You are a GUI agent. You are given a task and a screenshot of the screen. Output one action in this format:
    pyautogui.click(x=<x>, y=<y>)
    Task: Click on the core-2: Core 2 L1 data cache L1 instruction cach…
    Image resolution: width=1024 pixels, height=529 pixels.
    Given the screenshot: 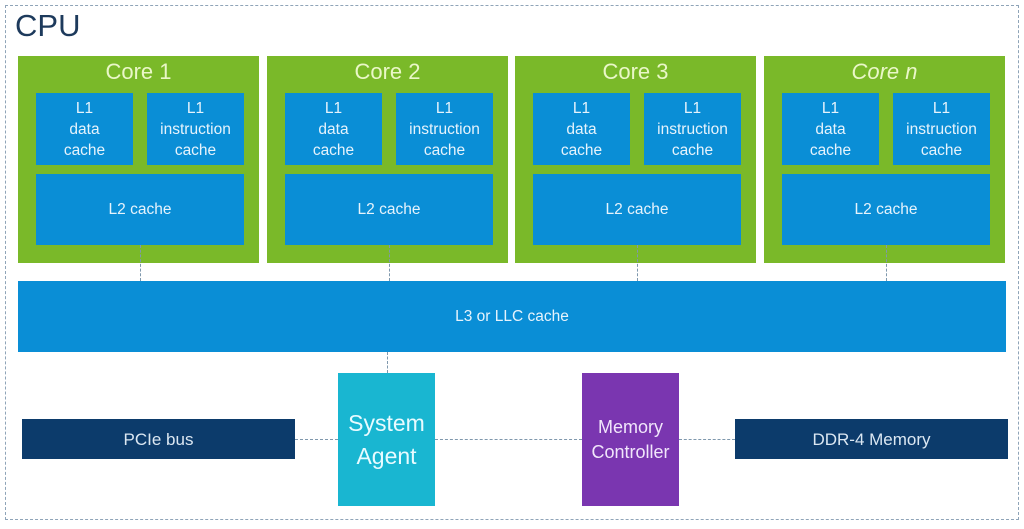 What is the action you would take?
    pyautogui.click(x=387, y=159)
    